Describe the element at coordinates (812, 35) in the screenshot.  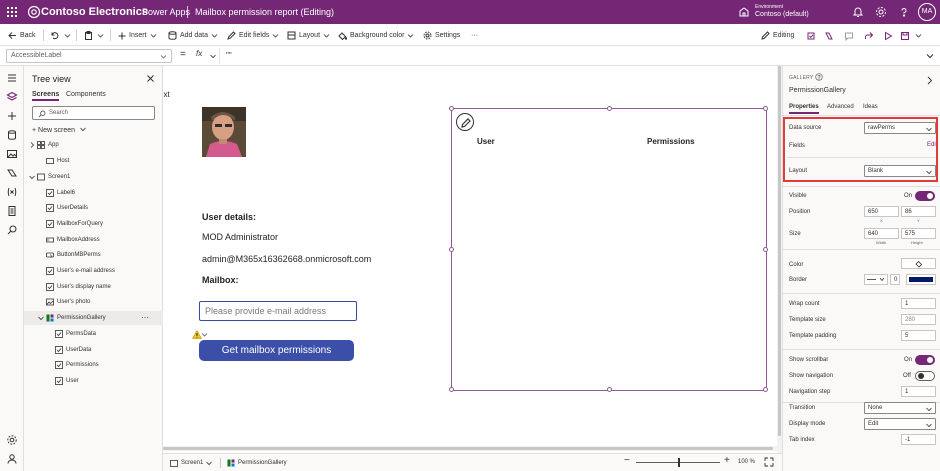
I see `app-checker-button` at that location.